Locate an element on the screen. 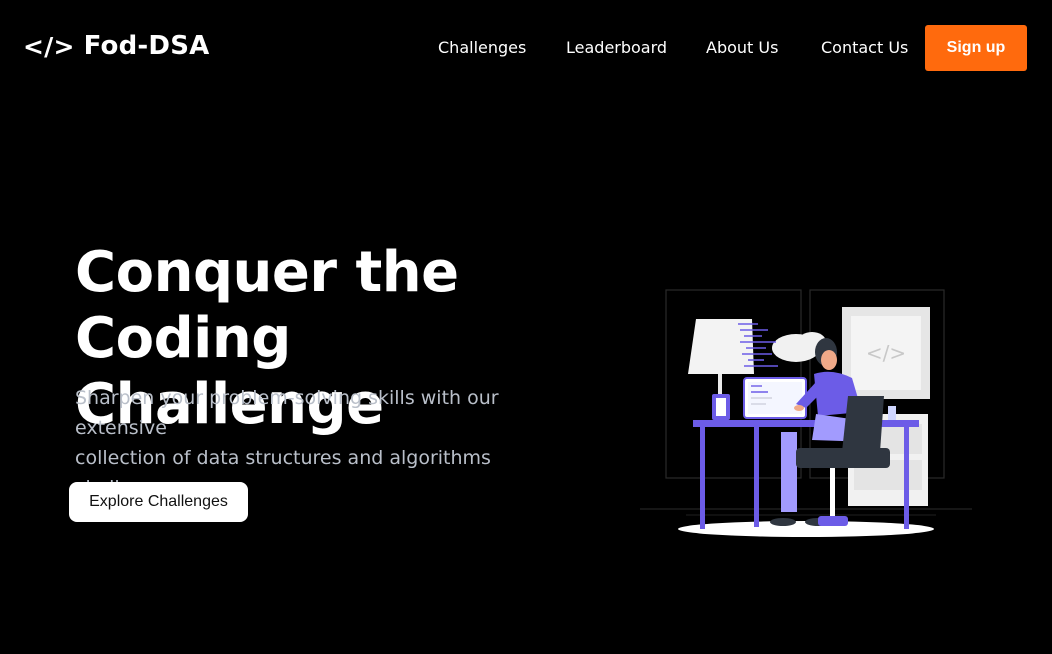  developer-at-desk-illustration: </> is located at coordinates (806, 413).